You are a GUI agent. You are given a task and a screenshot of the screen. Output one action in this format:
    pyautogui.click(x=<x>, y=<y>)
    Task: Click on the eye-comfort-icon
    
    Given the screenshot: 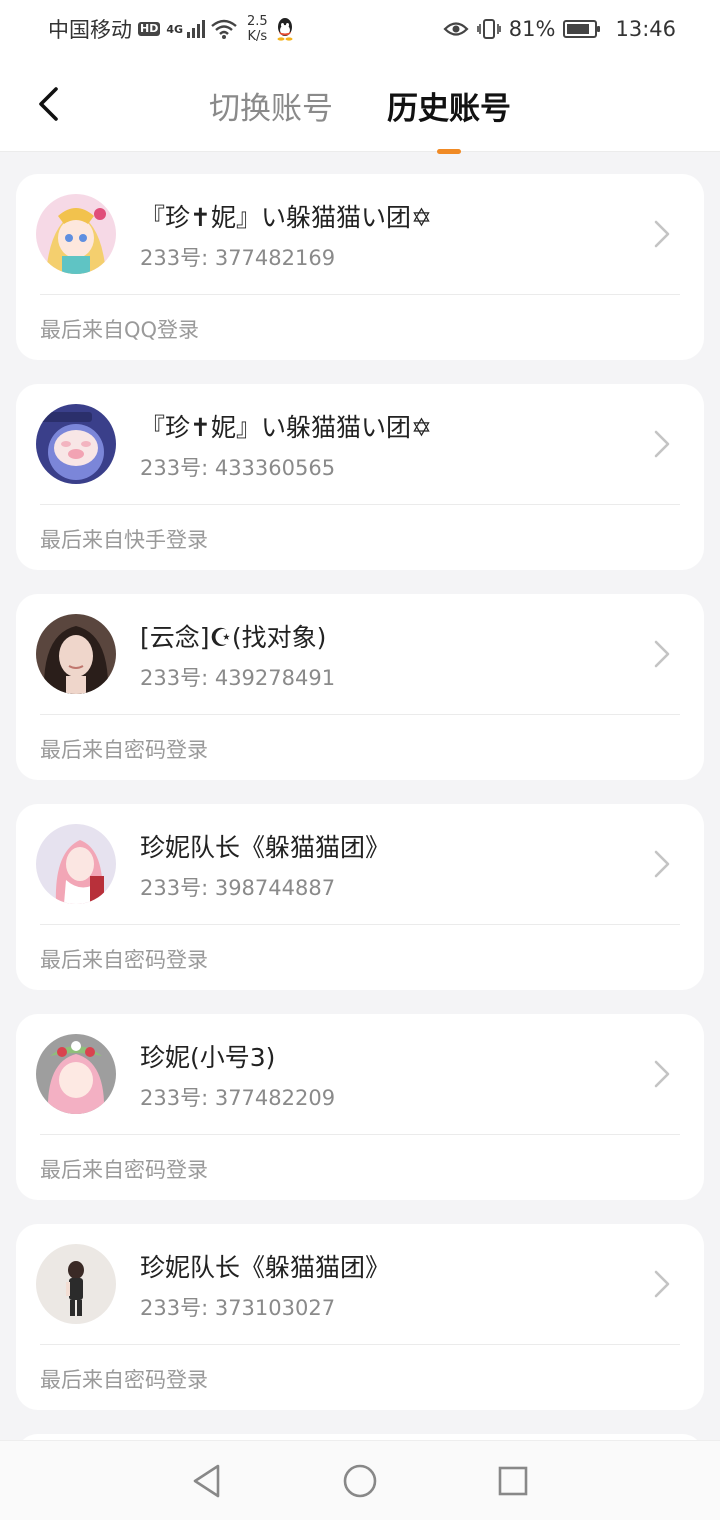 What is the action you would take?
    pyautogui.click(x=456, y=29)
    